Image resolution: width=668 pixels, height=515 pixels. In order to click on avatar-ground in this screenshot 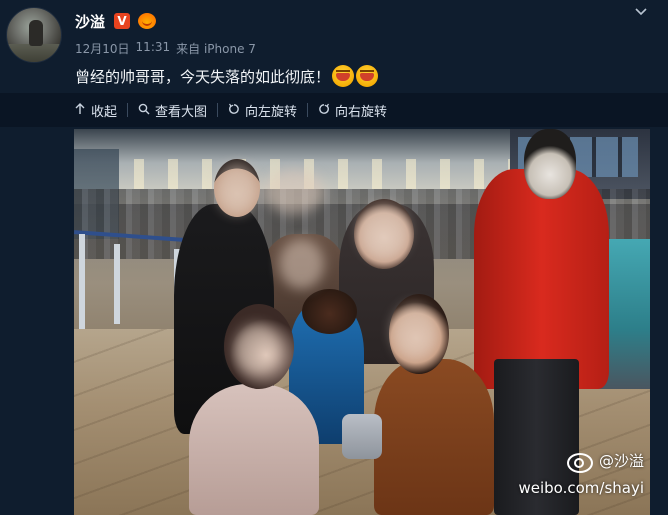, I will do `click(34, 53)`.